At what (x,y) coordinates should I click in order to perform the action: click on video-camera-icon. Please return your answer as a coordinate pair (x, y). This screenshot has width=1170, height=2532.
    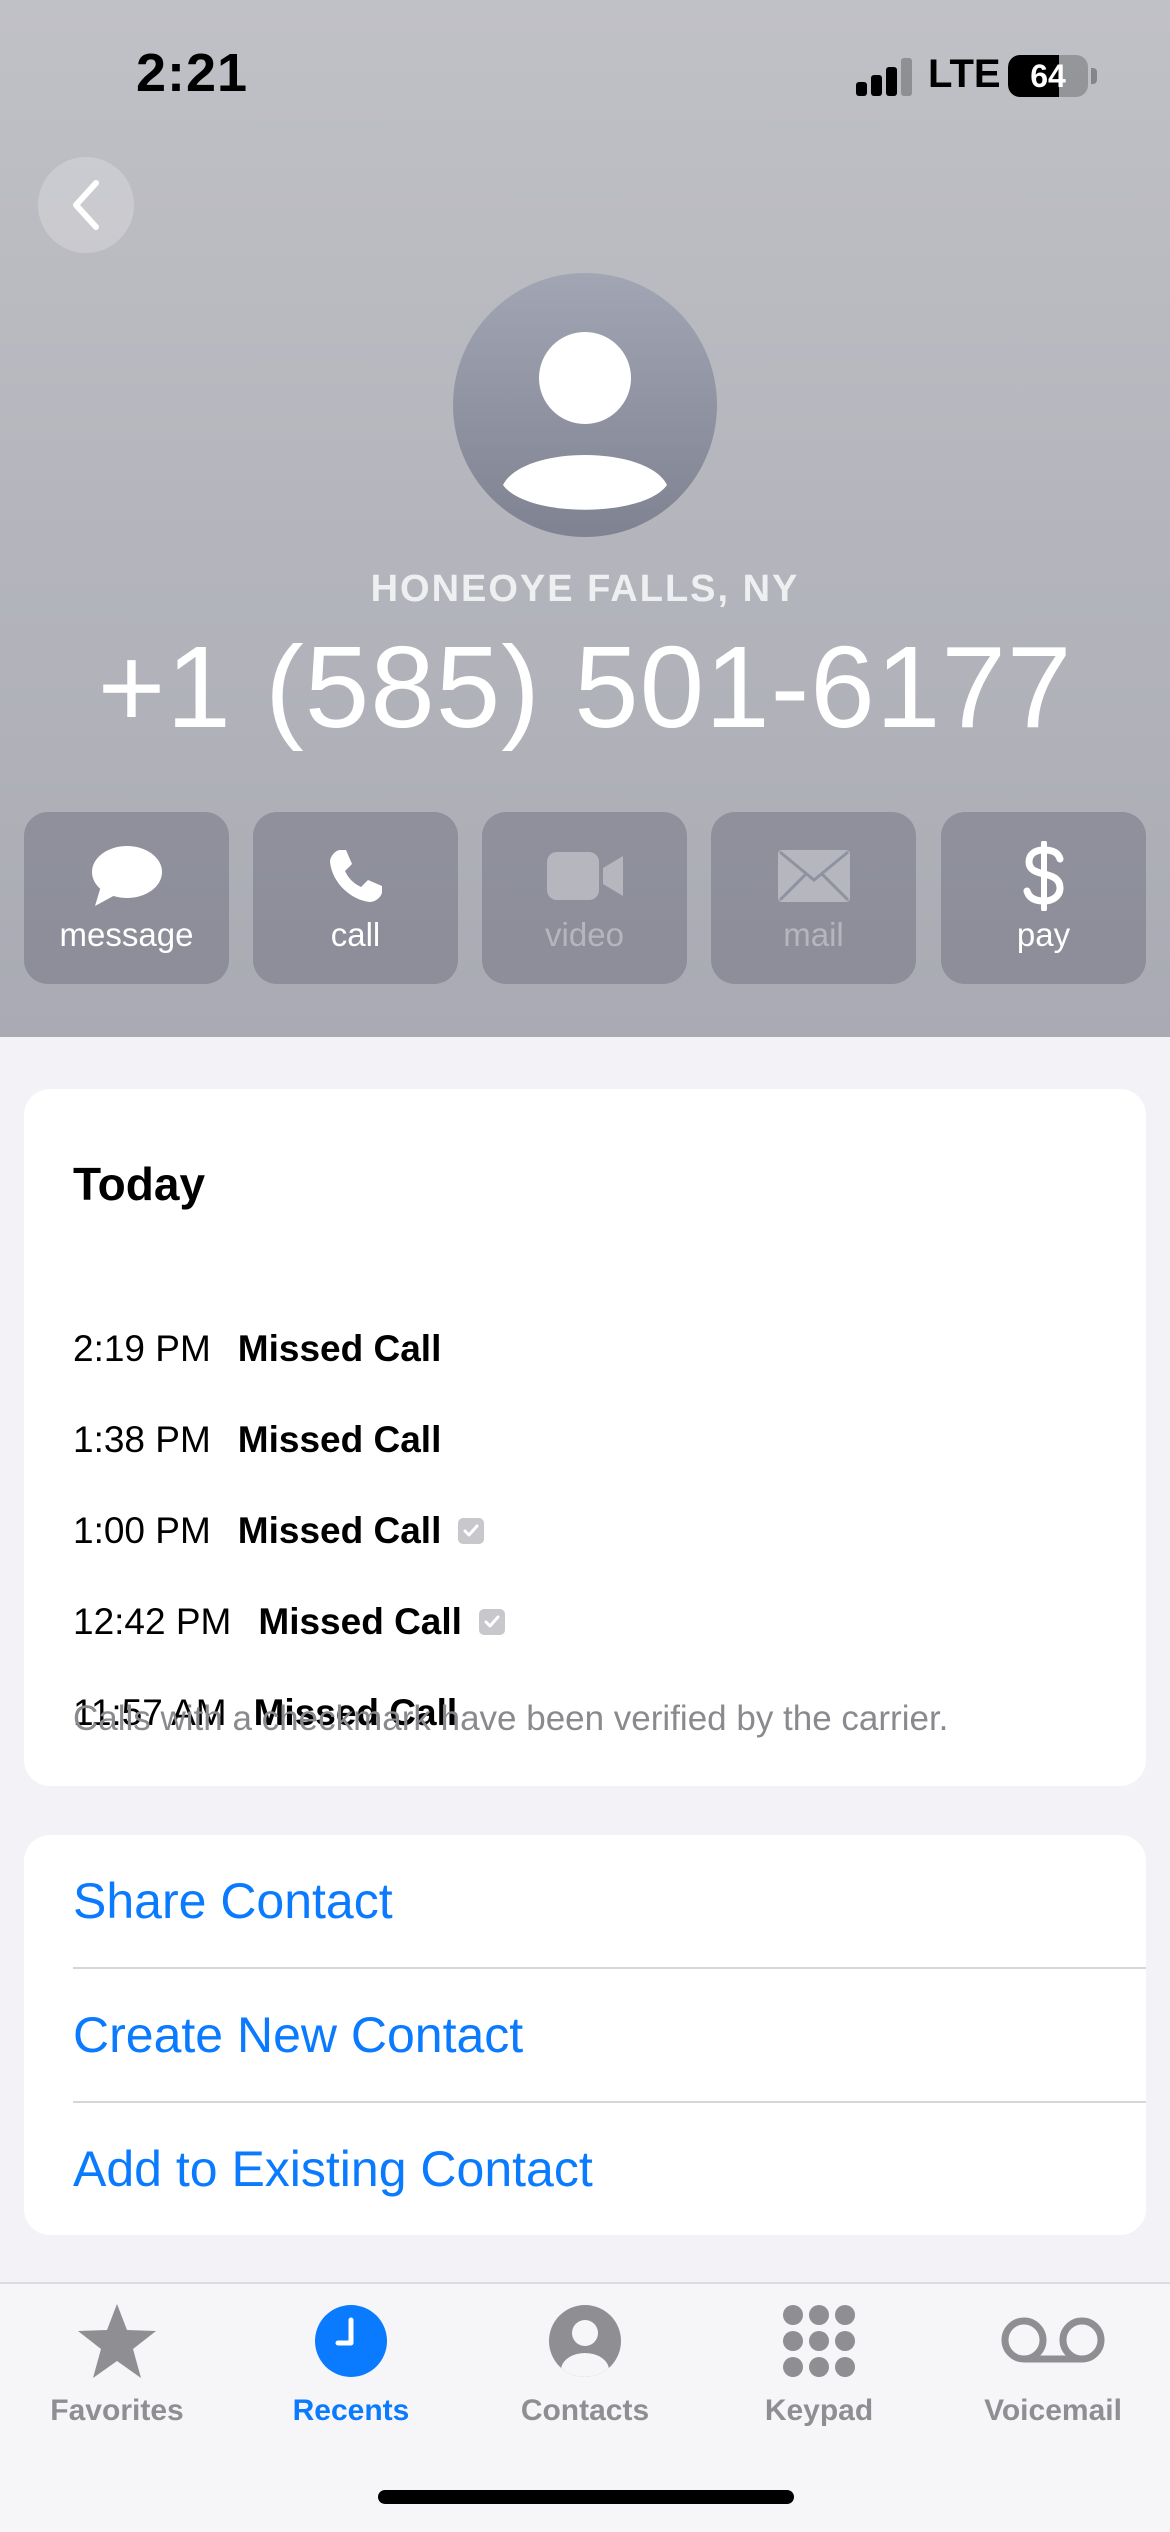
    Looking at the image, I should click on (584, 876).